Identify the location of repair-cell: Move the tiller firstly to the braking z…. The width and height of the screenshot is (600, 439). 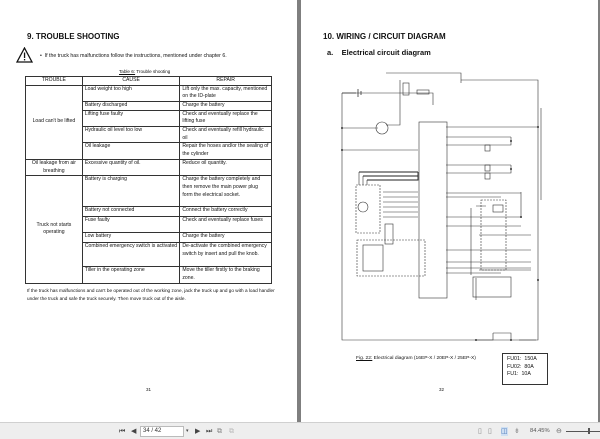
(225, 275).